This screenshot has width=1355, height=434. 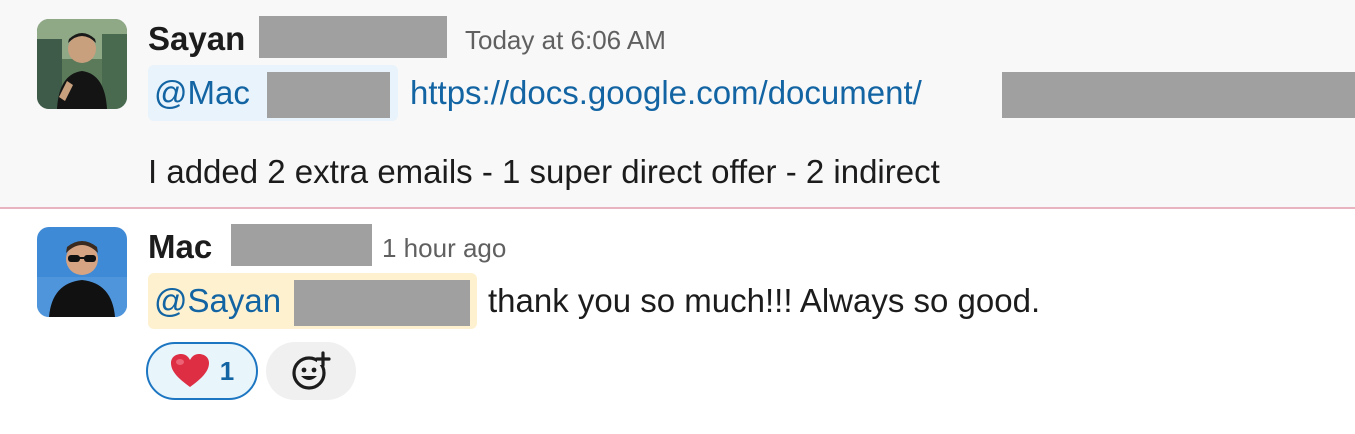 What do you see at coordinates (189, 370) in the screenshot?
I see `heart-icon` at bounding box center [189, 370].